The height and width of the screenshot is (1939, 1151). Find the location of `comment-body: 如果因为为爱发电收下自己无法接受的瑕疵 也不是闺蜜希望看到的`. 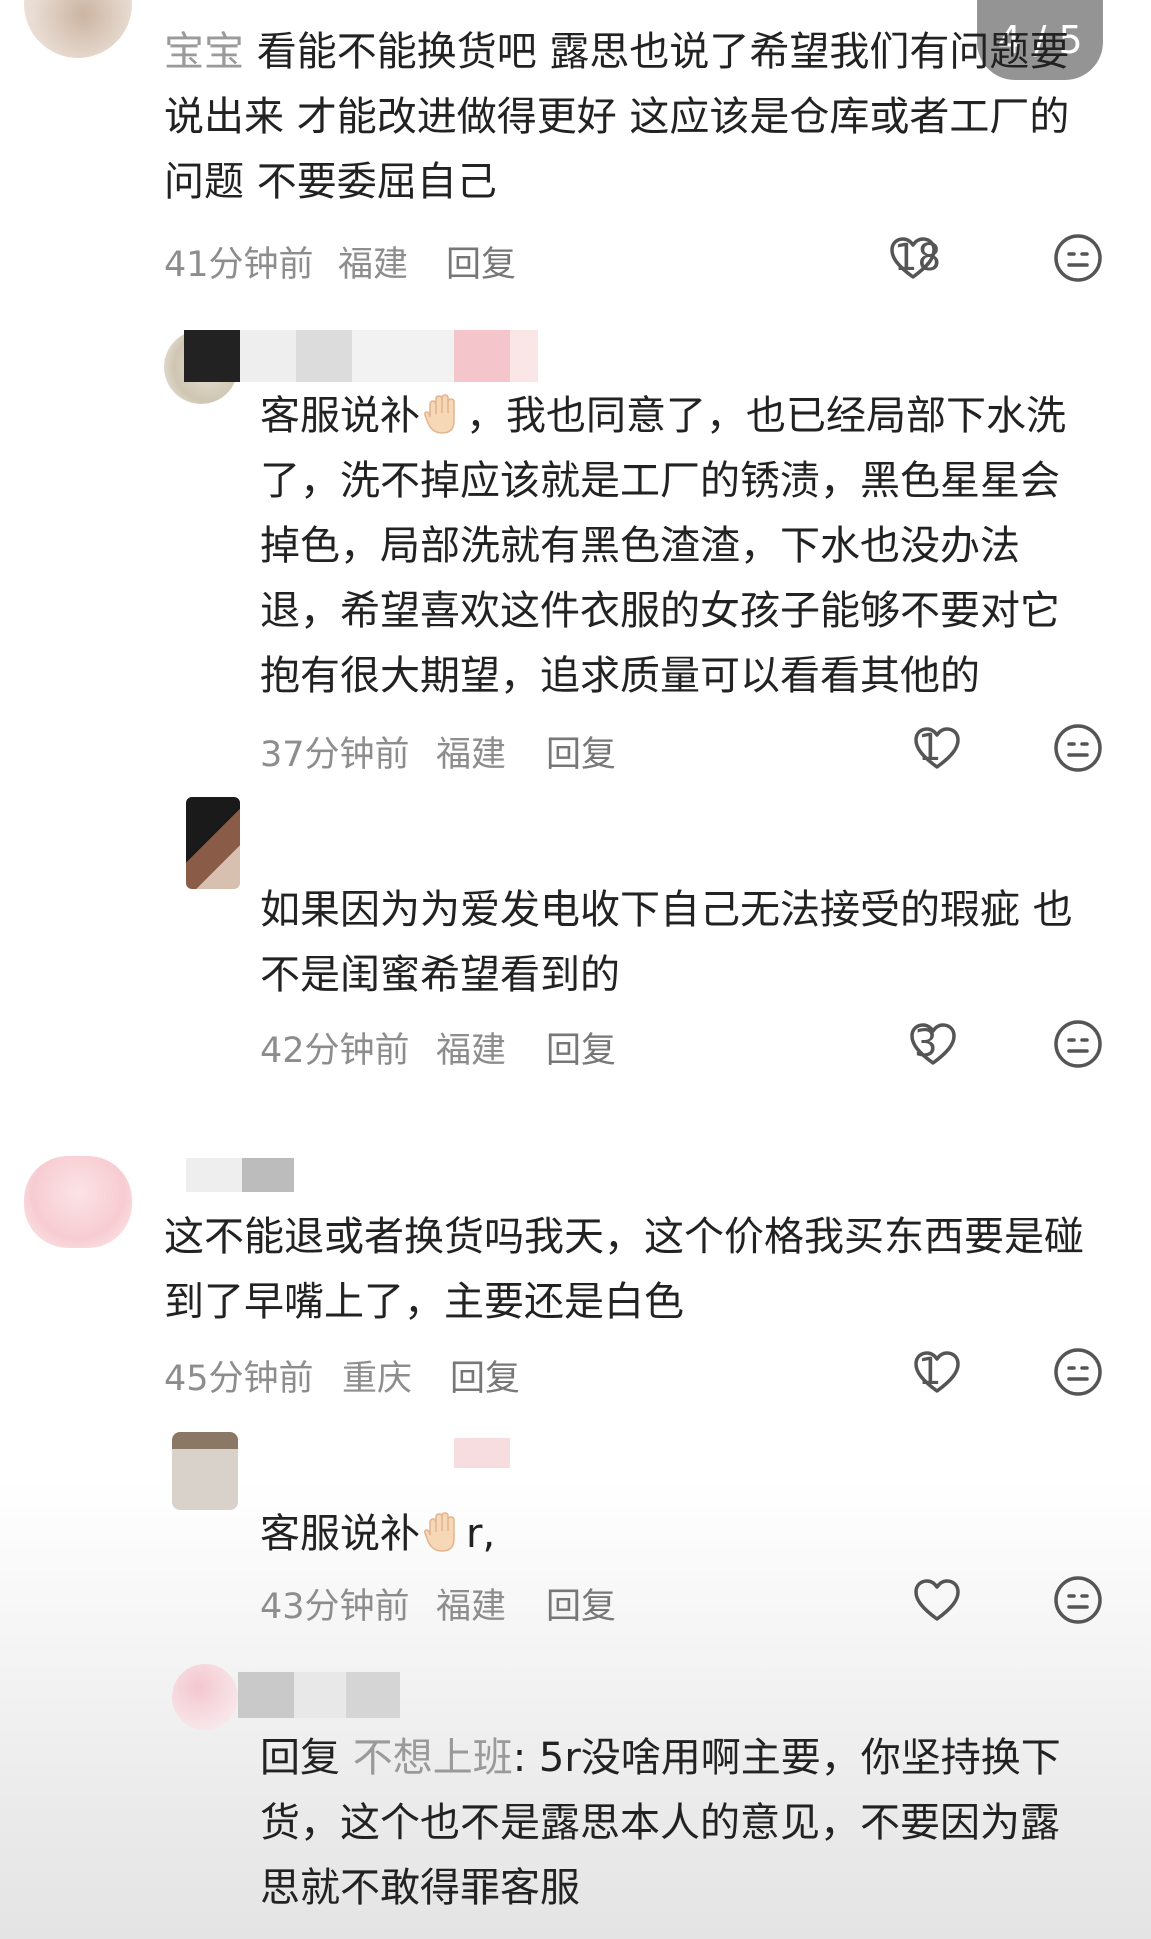

comment-body: 如果因为为爱发电收下自己无法接受的瑕疵 也不是闺蜜希望看到的 is located at coordinates (679, 943).